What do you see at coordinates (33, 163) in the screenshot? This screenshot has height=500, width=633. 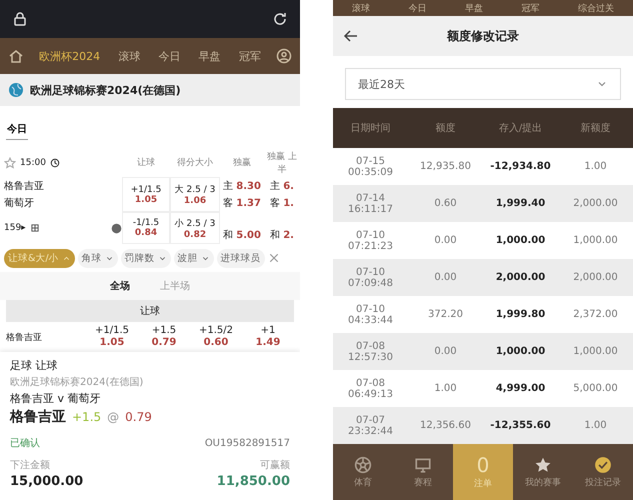 I see `match-time: 15:00` at bounding box center [33, 163].